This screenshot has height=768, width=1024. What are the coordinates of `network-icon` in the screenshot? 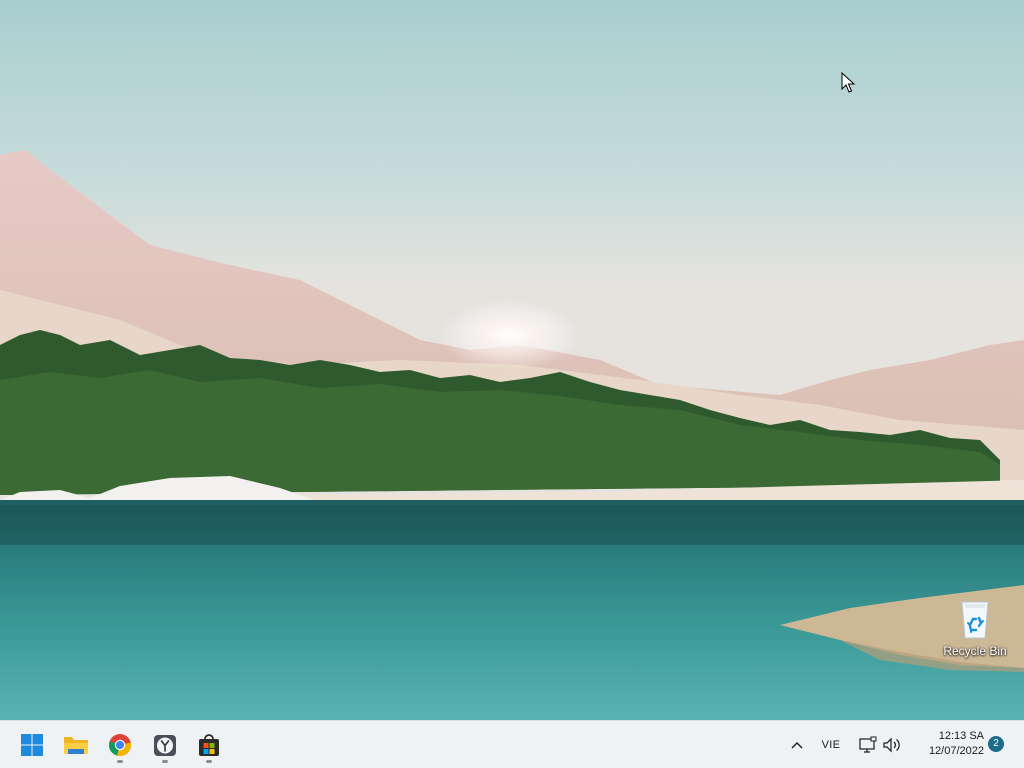 It's located at (868, 744).